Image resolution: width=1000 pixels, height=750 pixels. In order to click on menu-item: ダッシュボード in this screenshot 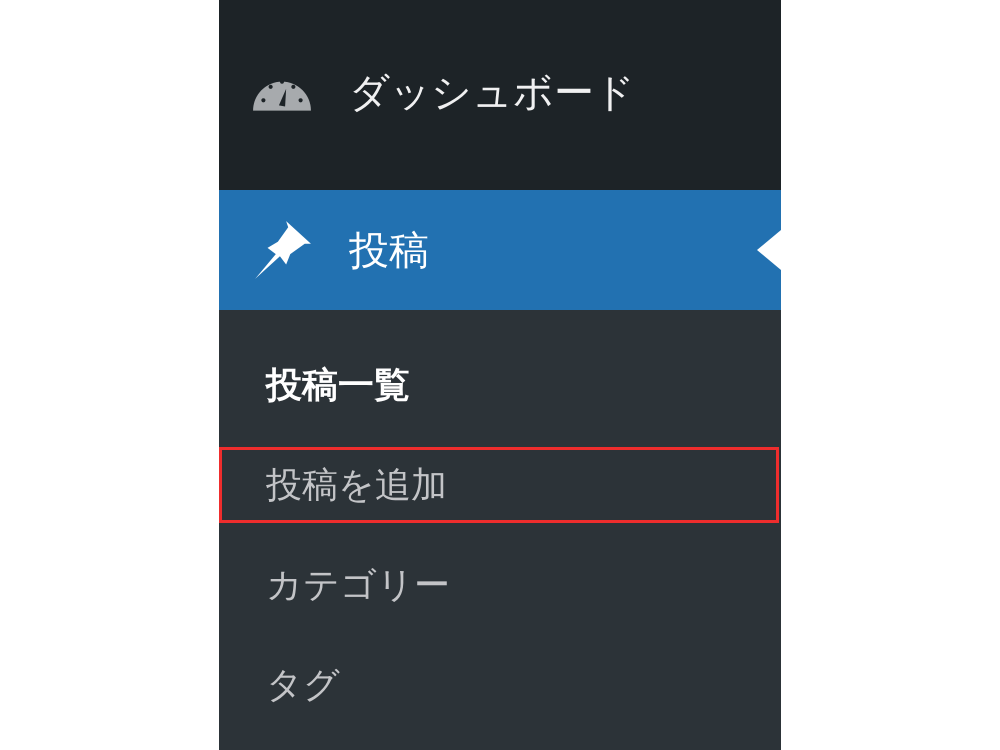, I will do `click(500, 92)`.